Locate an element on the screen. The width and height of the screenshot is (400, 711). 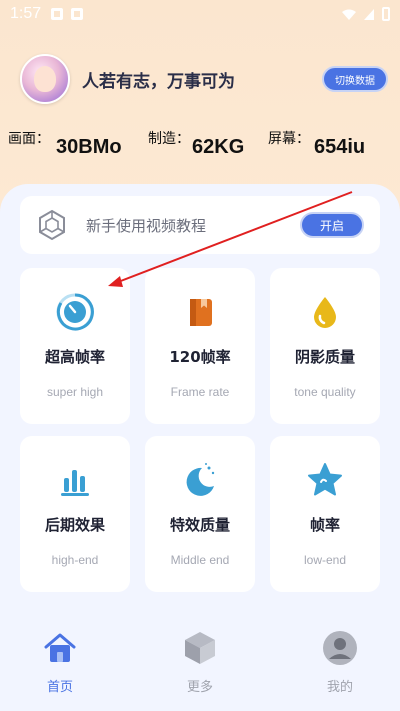
tutorial-text: 新手使用视频教程 is located at coordinates (146, 225).